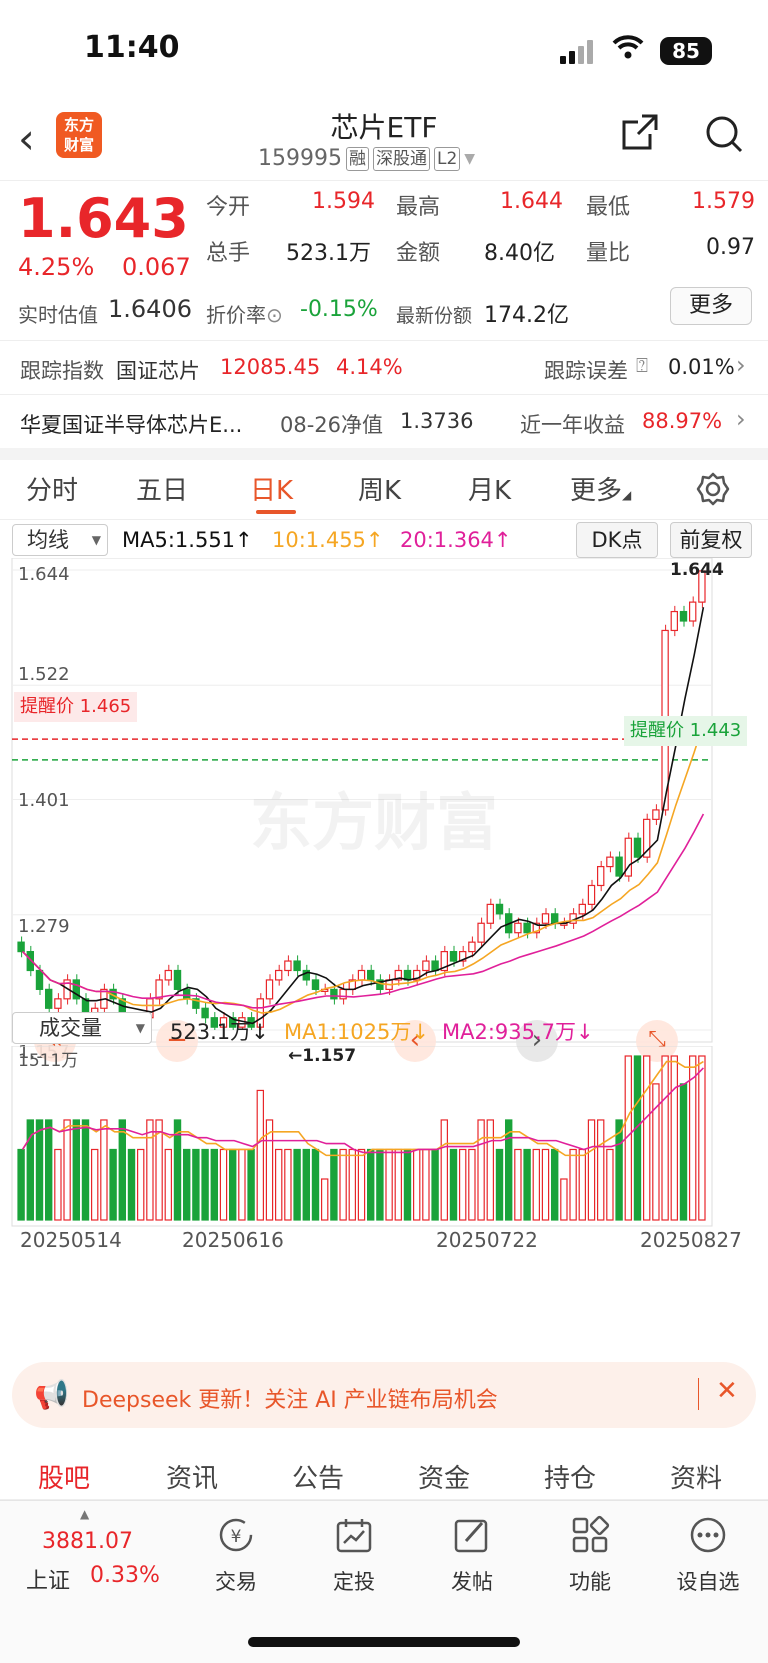  Describe the element at coordinates (44, 674) in the screenshot. I see `y-tick-label: 1.522` at that location.